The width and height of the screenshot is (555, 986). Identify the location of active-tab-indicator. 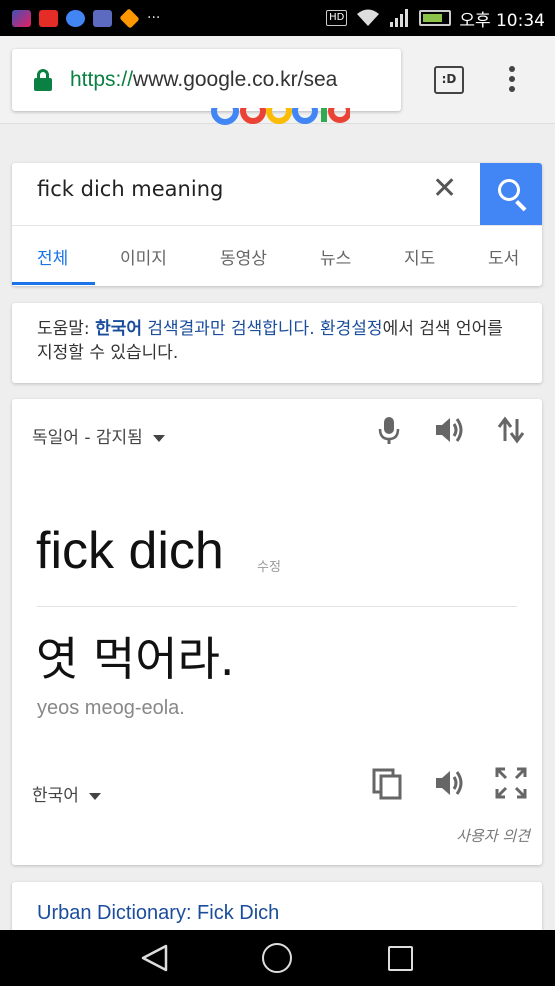
(53, 283).